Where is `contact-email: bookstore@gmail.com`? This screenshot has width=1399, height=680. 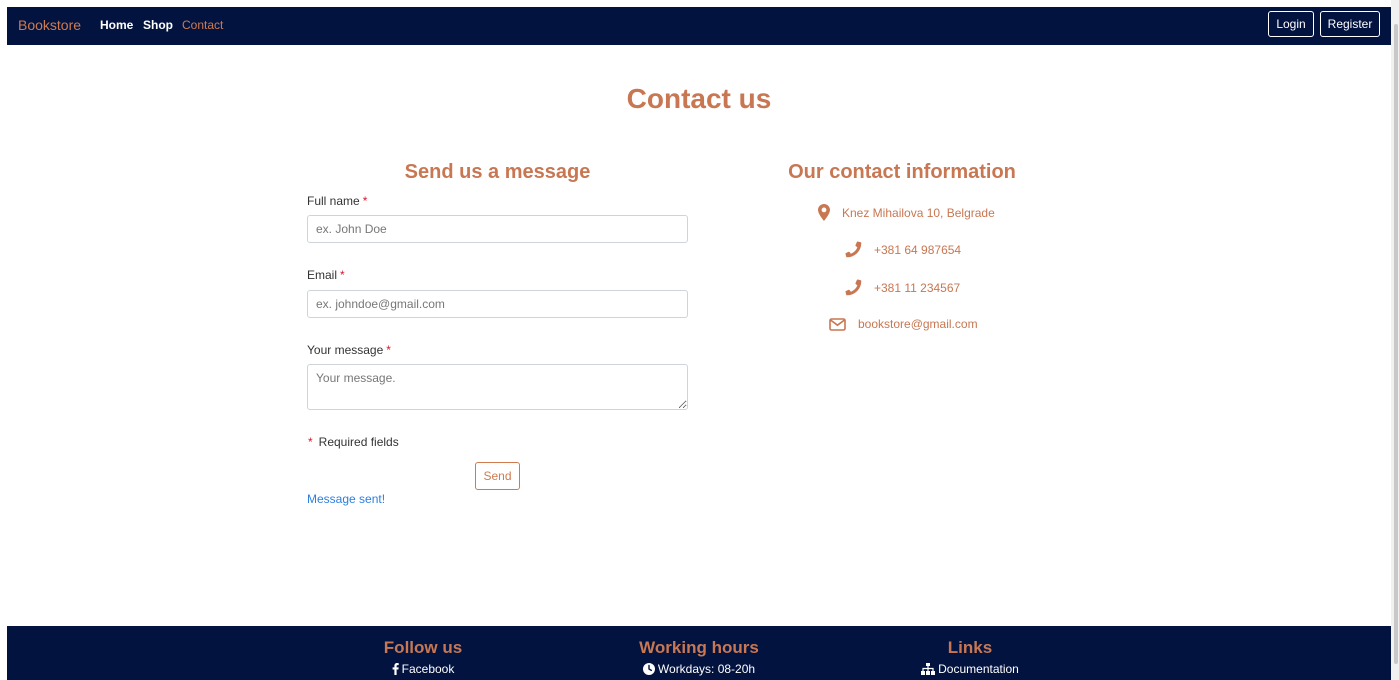 contact-email: bookstore@gmail.com is located at coordinates (903, 324).